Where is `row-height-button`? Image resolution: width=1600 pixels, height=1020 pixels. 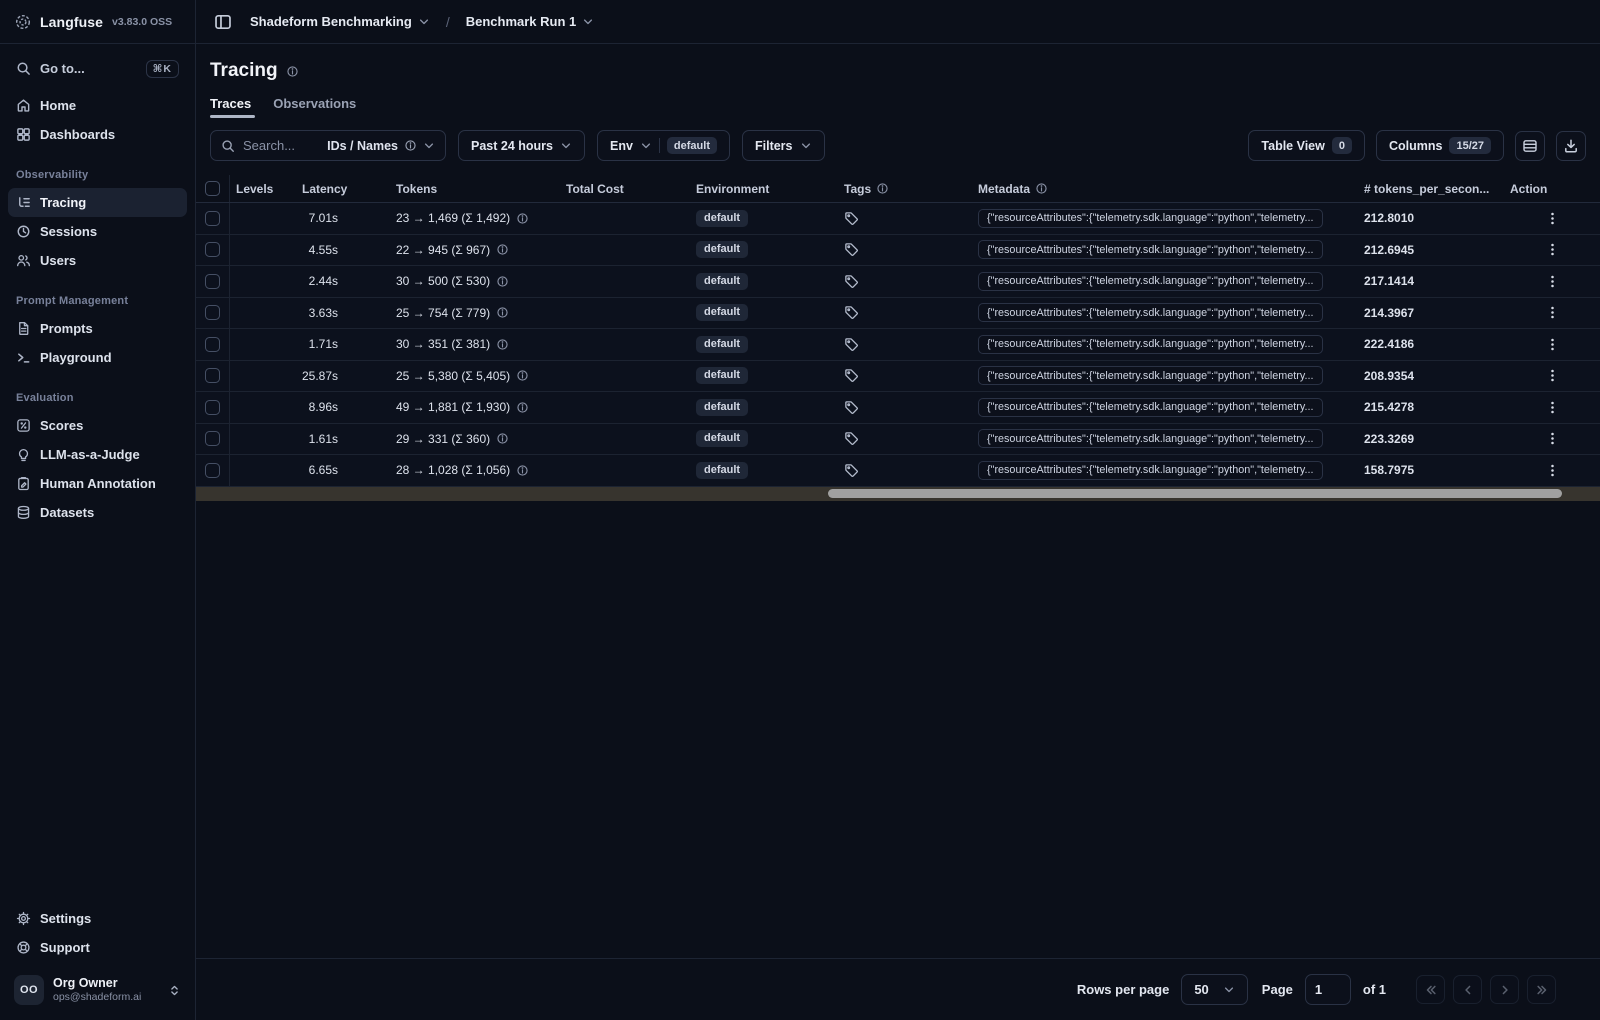 row-height-button is located at coordinates (1530, 145).